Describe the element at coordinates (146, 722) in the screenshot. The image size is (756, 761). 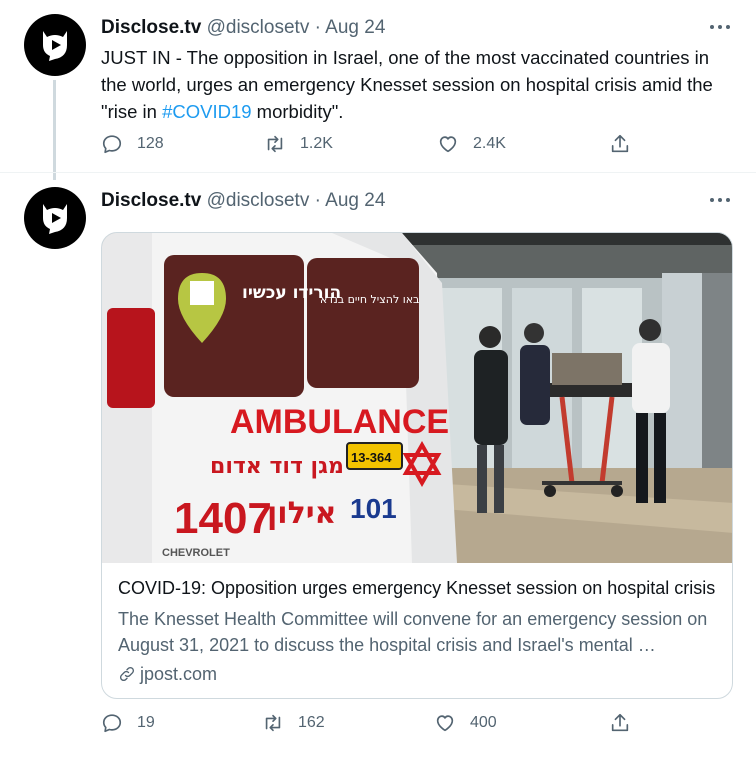
I see `reply-count: 19` at that location.